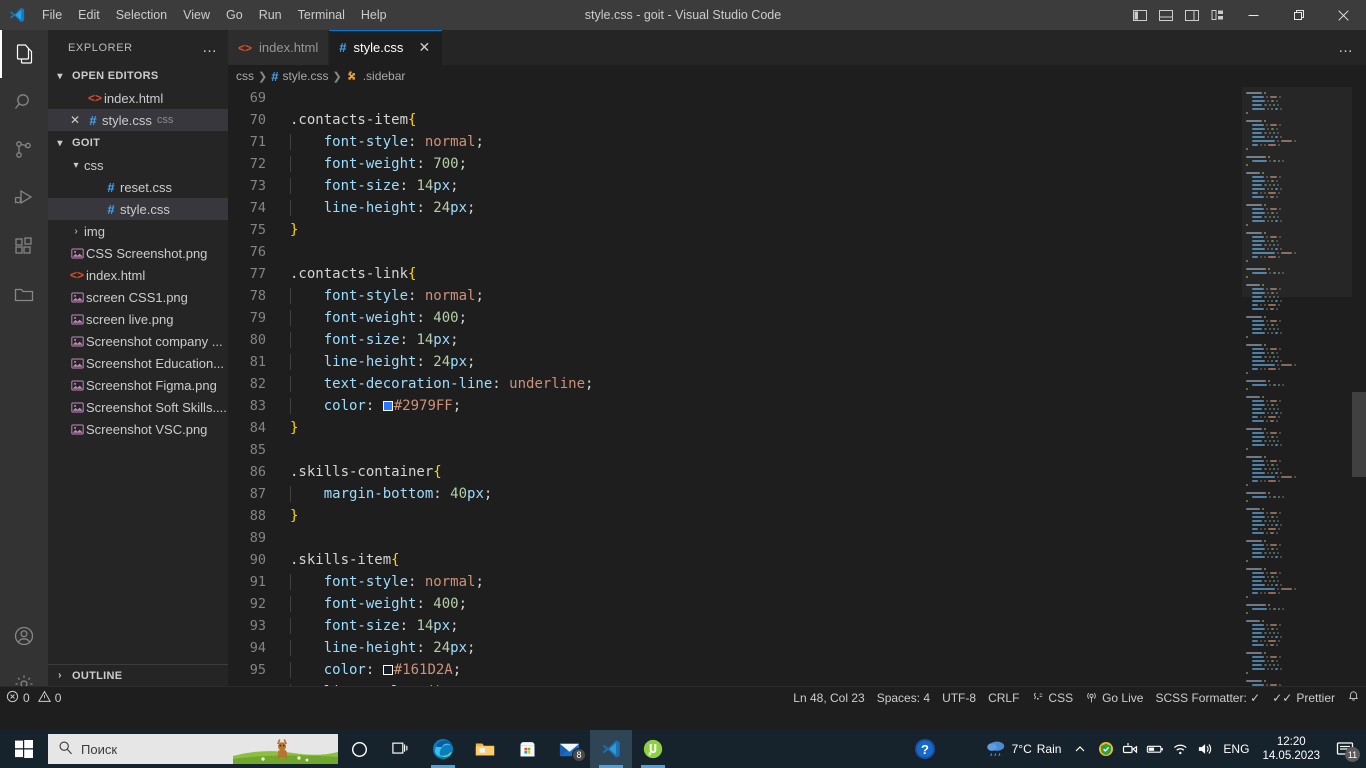 This screenshot has width=1366, height=768. I want to click on breadcrumb-item-selector: .sidebar, so click(384, 76).